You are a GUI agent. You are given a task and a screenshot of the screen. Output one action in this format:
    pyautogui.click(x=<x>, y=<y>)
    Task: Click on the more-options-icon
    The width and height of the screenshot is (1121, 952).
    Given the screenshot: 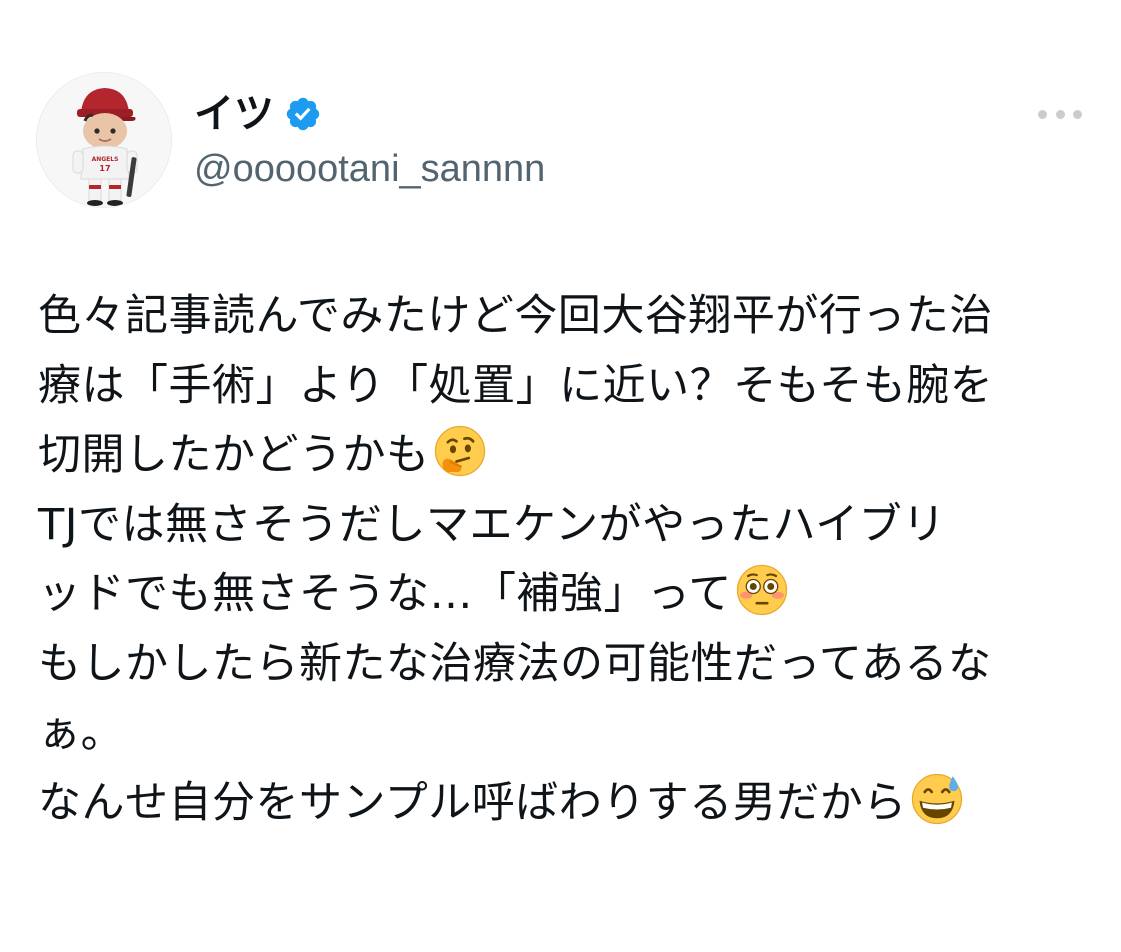 What is the action you would take?
    pyautogui.click(x=1060, y=114)
    